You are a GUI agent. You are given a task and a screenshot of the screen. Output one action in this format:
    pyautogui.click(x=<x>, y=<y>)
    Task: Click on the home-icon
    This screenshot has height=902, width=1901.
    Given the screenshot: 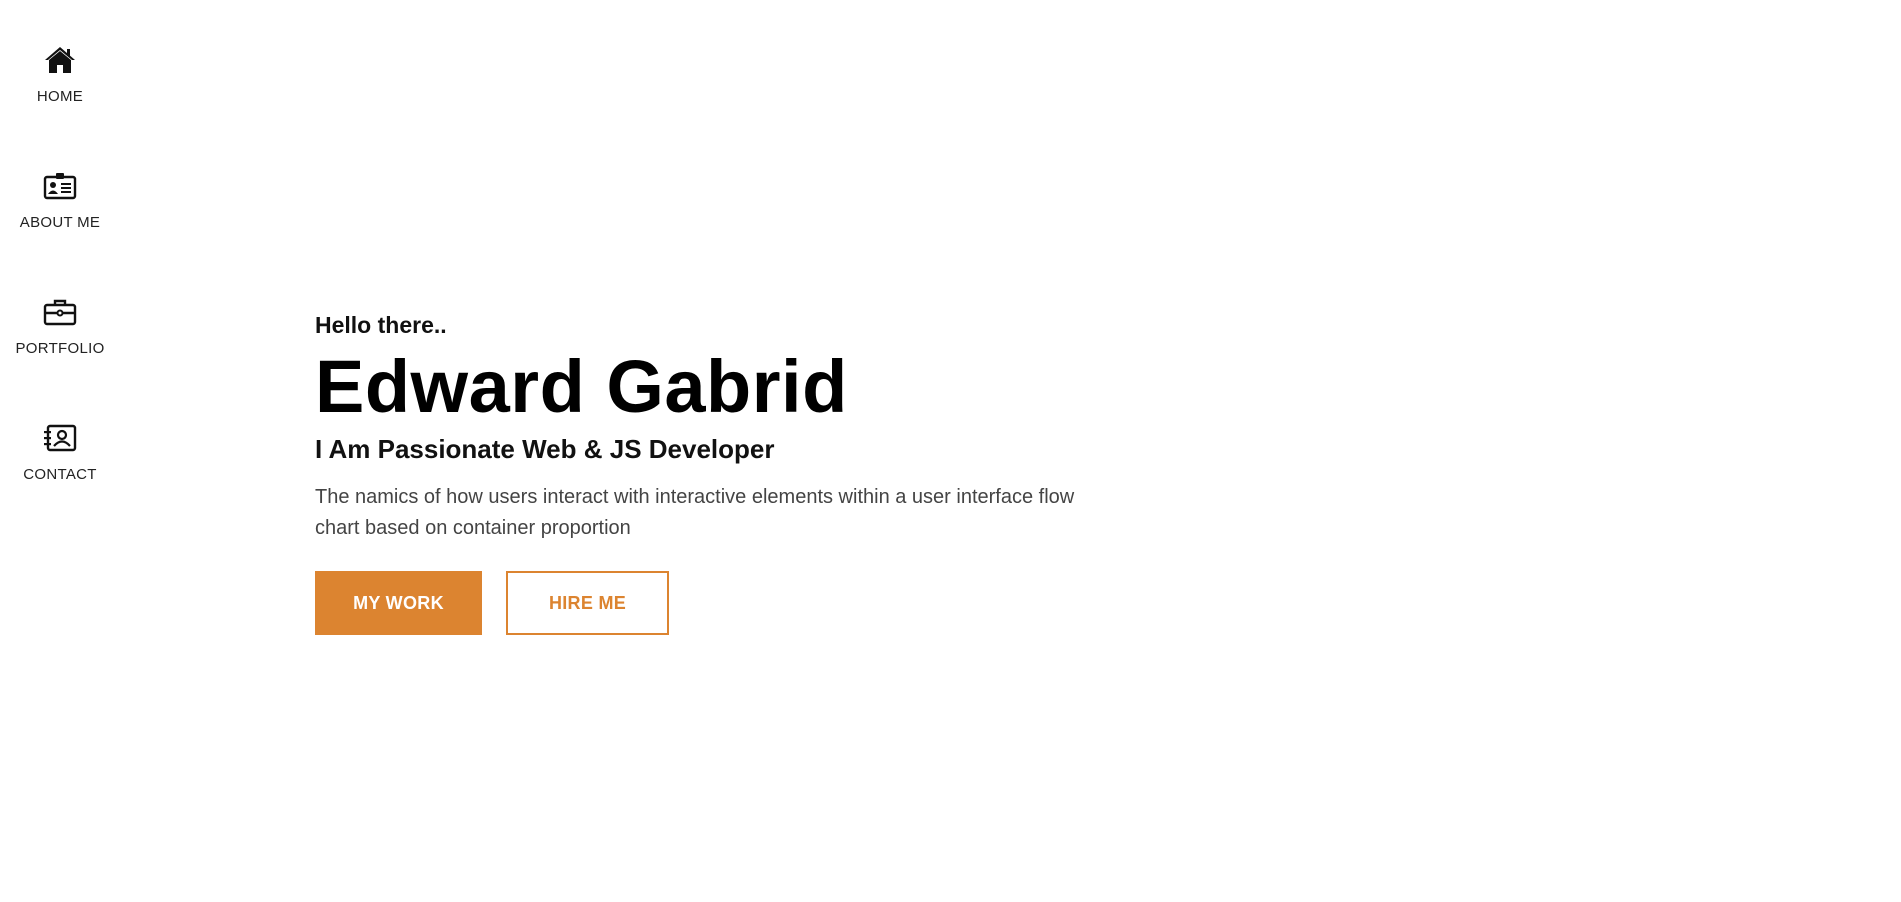 What is the action you would take?
    pyautogui.click(x=60, y=60)
    